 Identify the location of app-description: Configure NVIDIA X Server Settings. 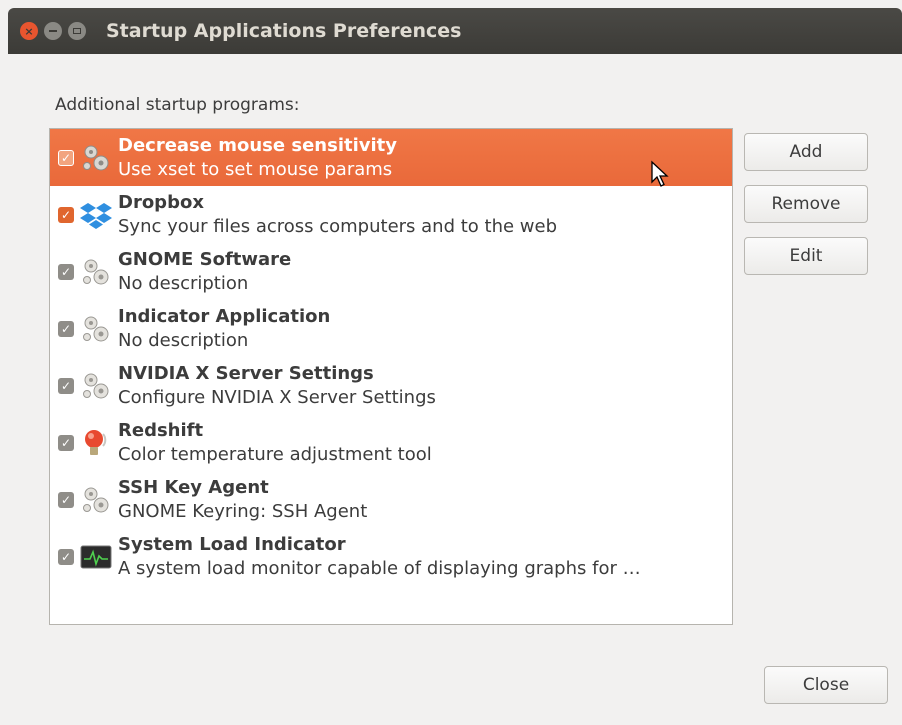
(277, 397).